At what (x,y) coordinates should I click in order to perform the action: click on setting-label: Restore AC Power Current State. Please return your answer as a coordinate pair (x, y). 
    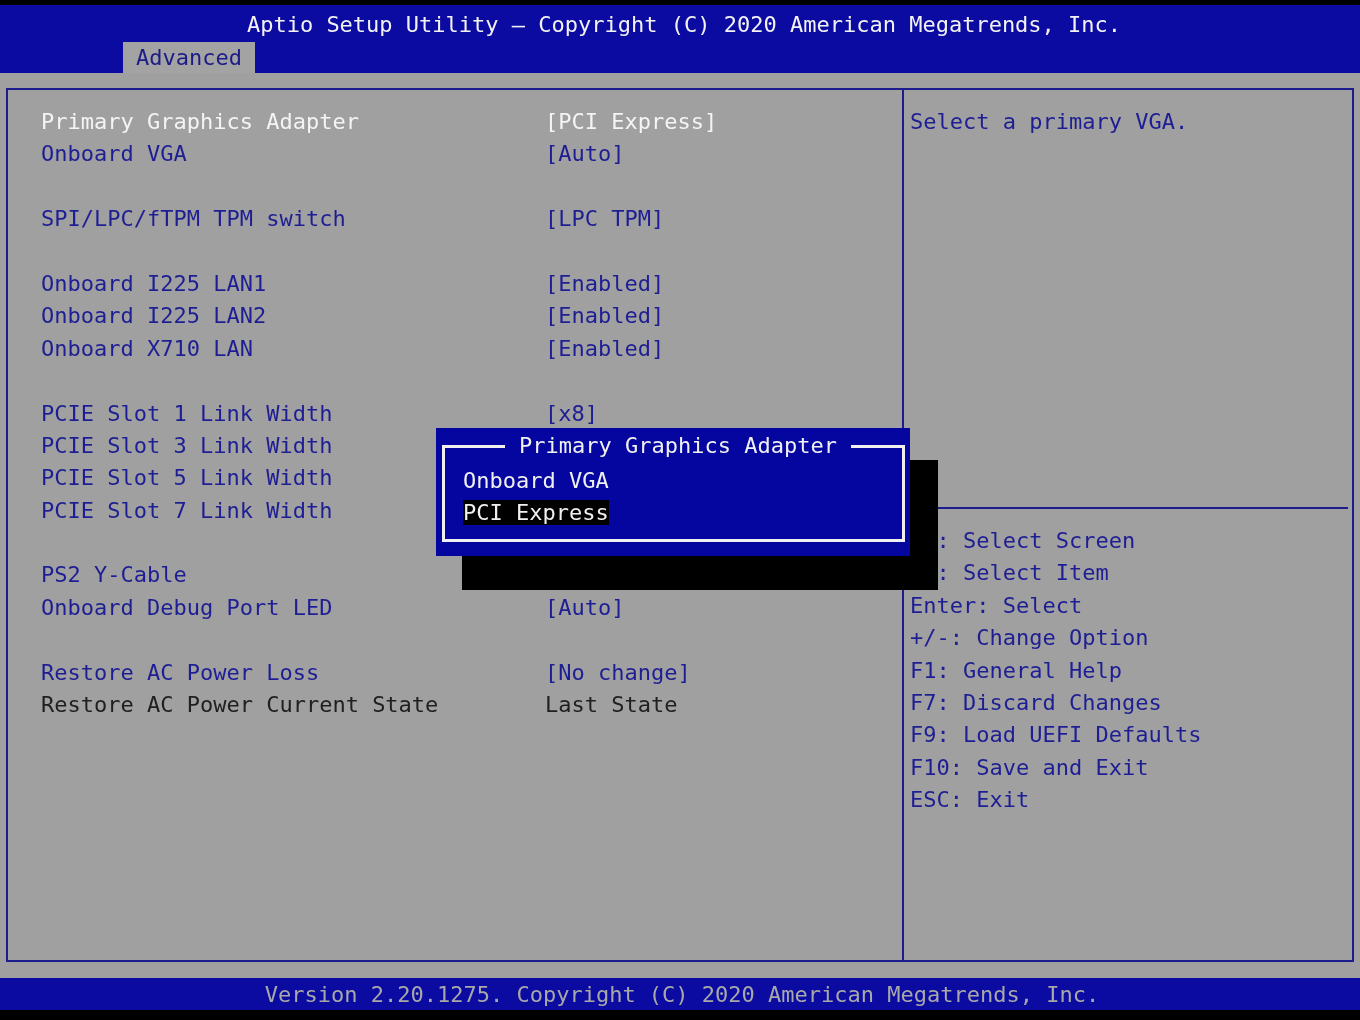
    Looking at the image, I should click on (240, 705).